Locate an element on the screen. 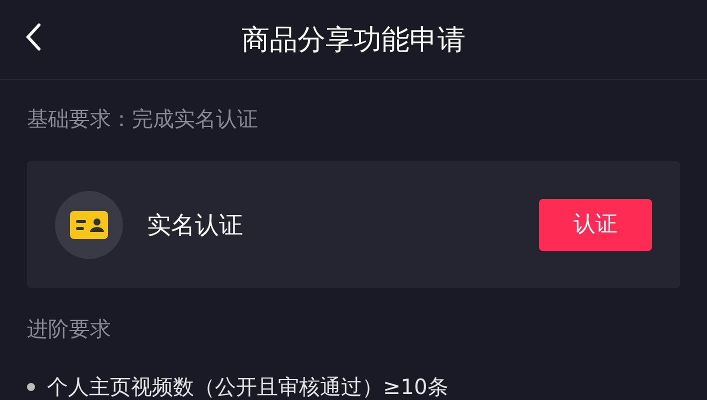 The image size is (707, 400). back-icon is located at coordinates (33, 37).